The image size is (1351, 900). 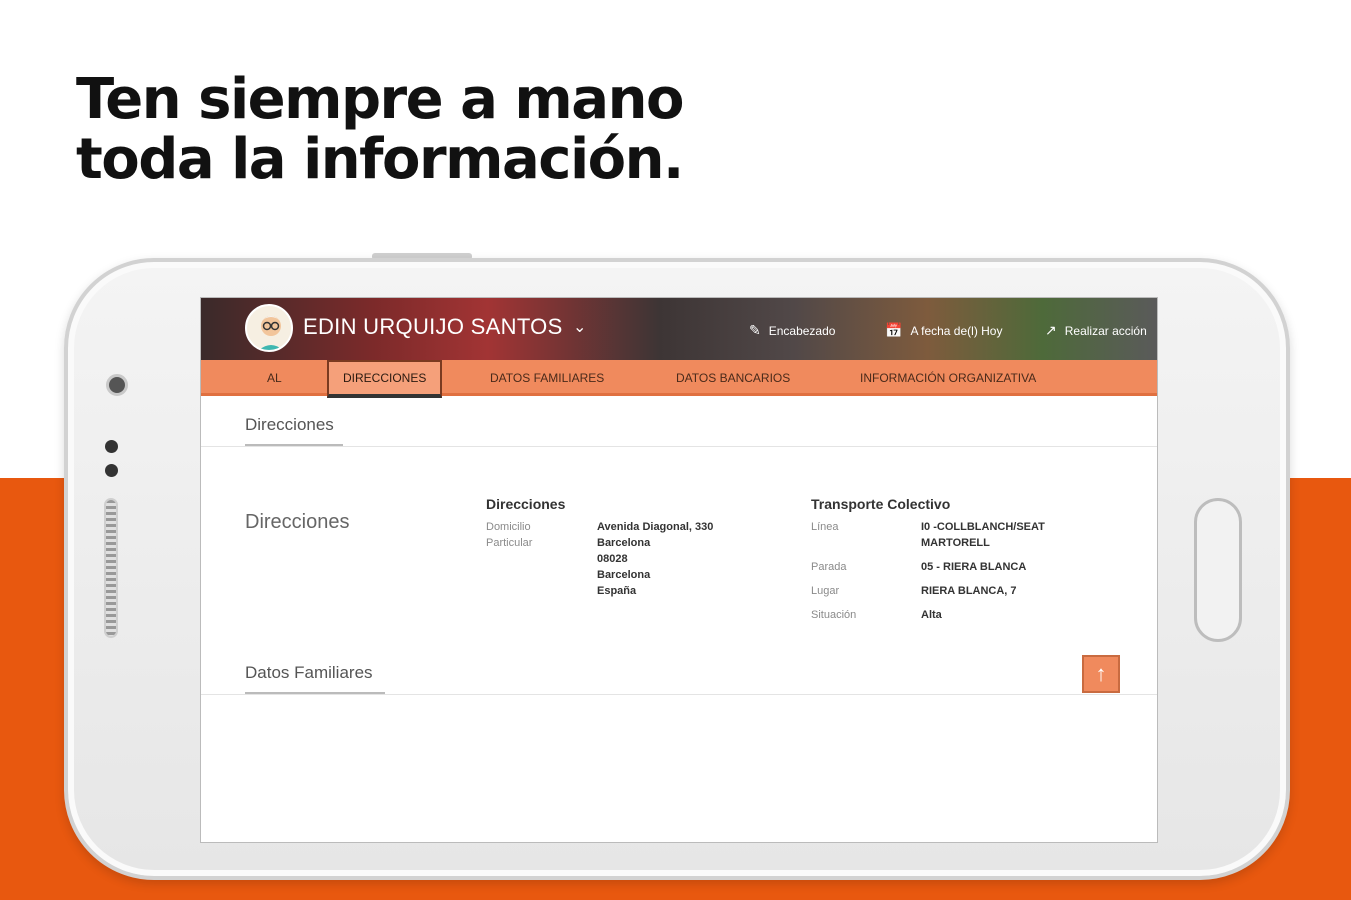 What do you see at coordinates (1051, 330) in the screenshot?
I see `share-icon: ↗` at bounding box center [1051, 330].